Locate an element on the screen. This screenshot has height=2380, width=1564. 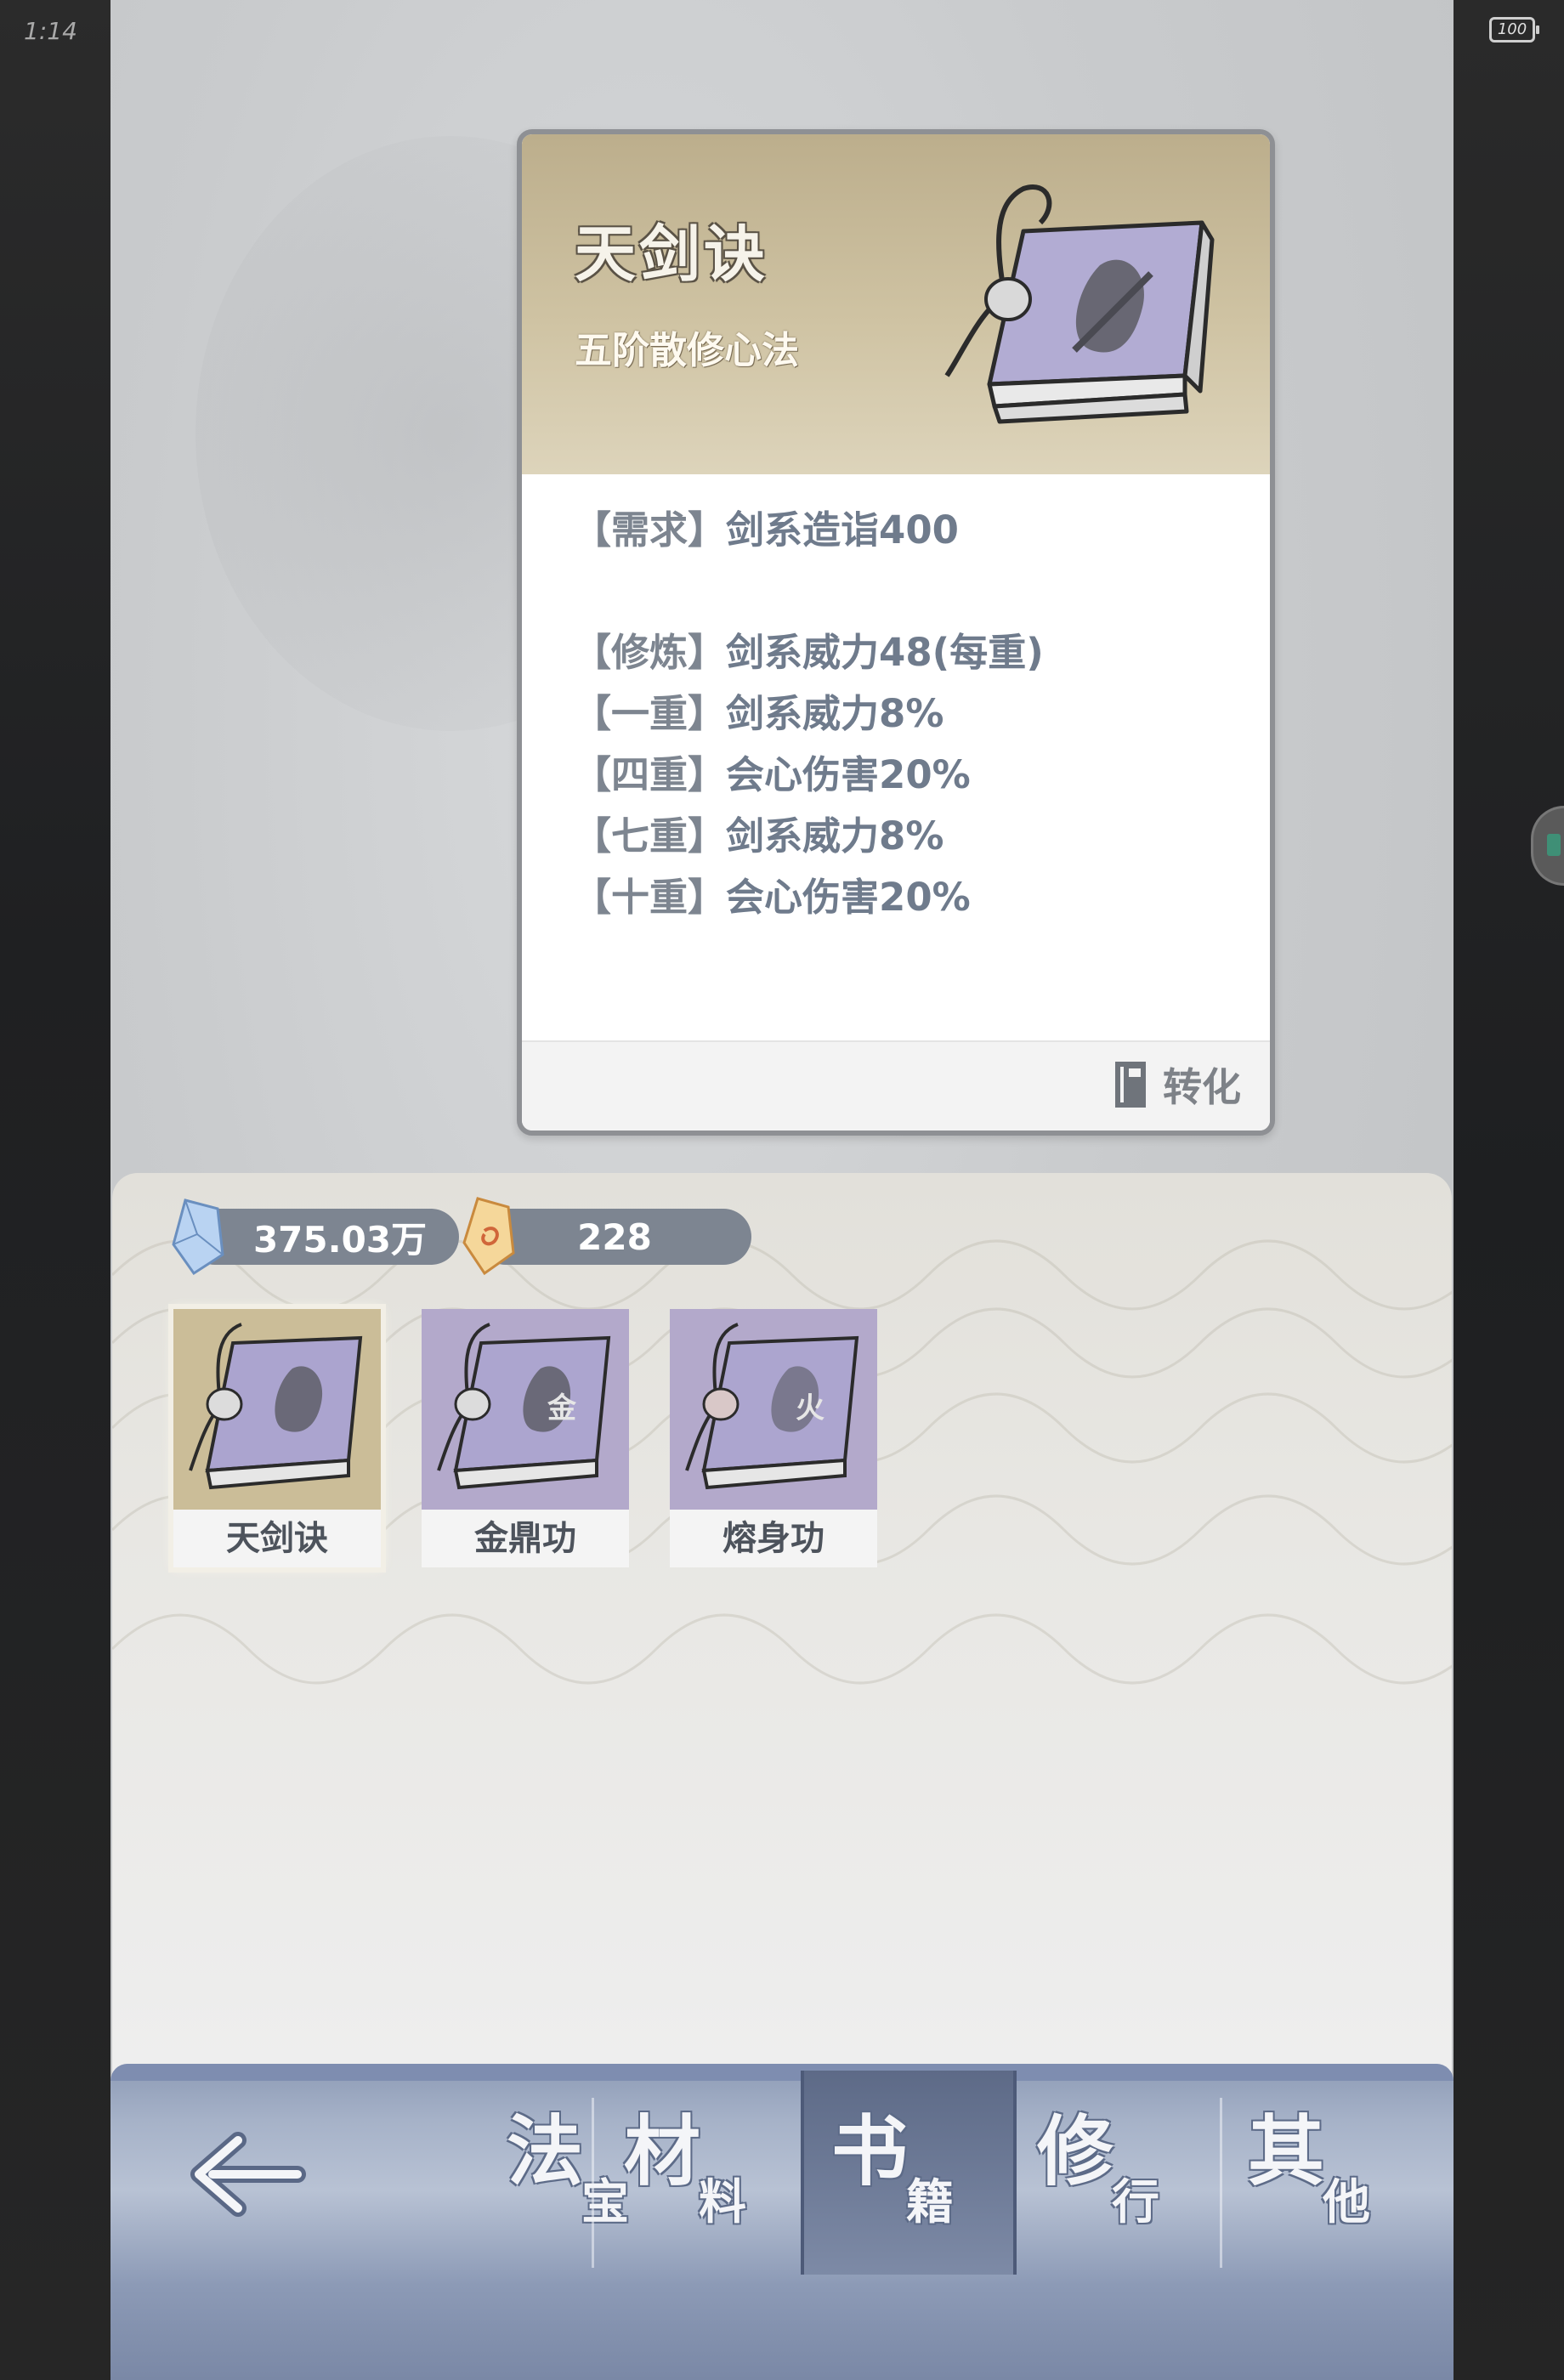
requirement-line: 【需求】剑系造诣400 is located at coordinates (905, 530).